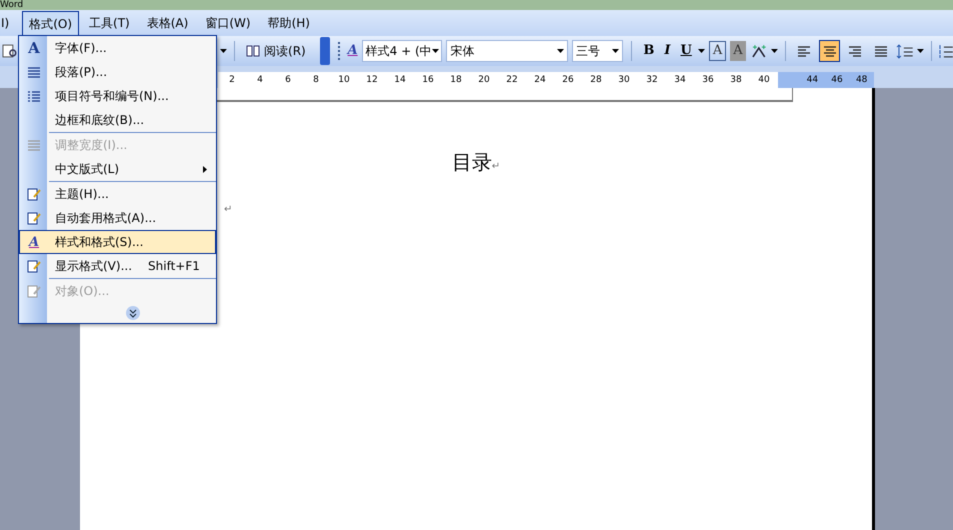 This screenshot has width=953, height=530. What do you see at coordinates (316, 80) in the screenshot?
I see `ruler-number: 8` at bounding box center [316, 80].